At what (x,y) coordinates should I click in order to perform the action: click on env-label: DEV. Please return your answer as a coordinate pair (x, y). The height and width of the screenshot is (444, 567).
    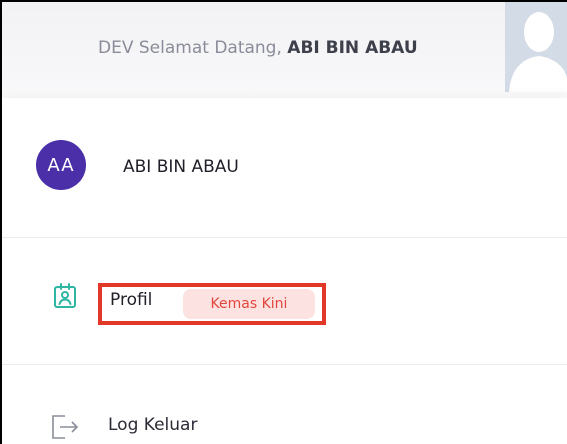
    Looking at the image, I should click on (116, 48).